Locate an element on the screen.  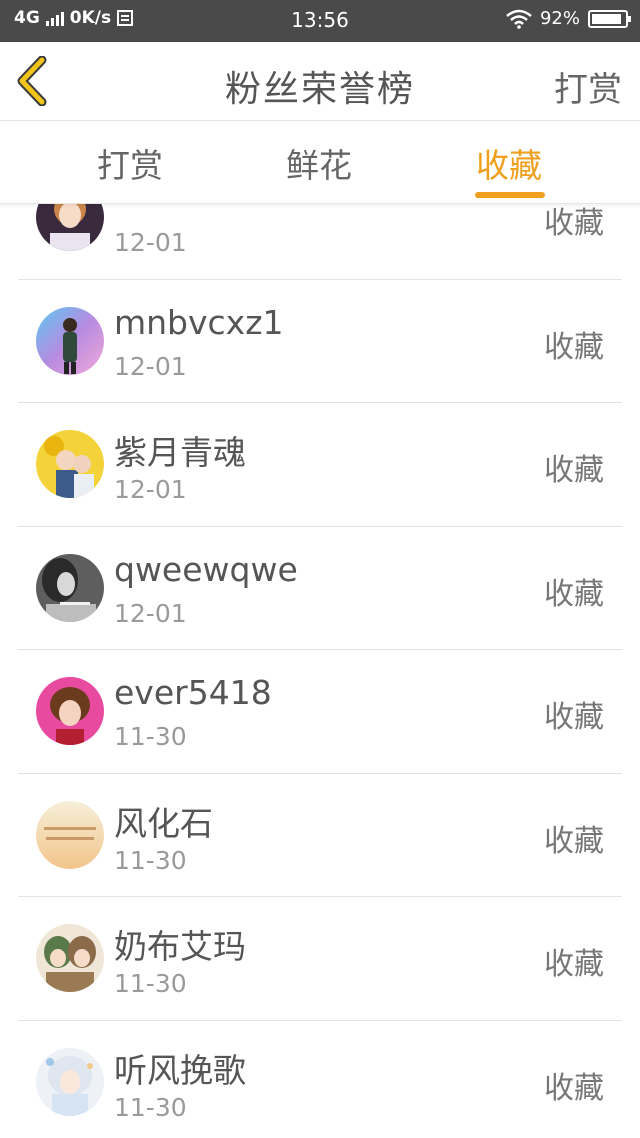
active-tab-indicator is located at coordinates (510, 195).